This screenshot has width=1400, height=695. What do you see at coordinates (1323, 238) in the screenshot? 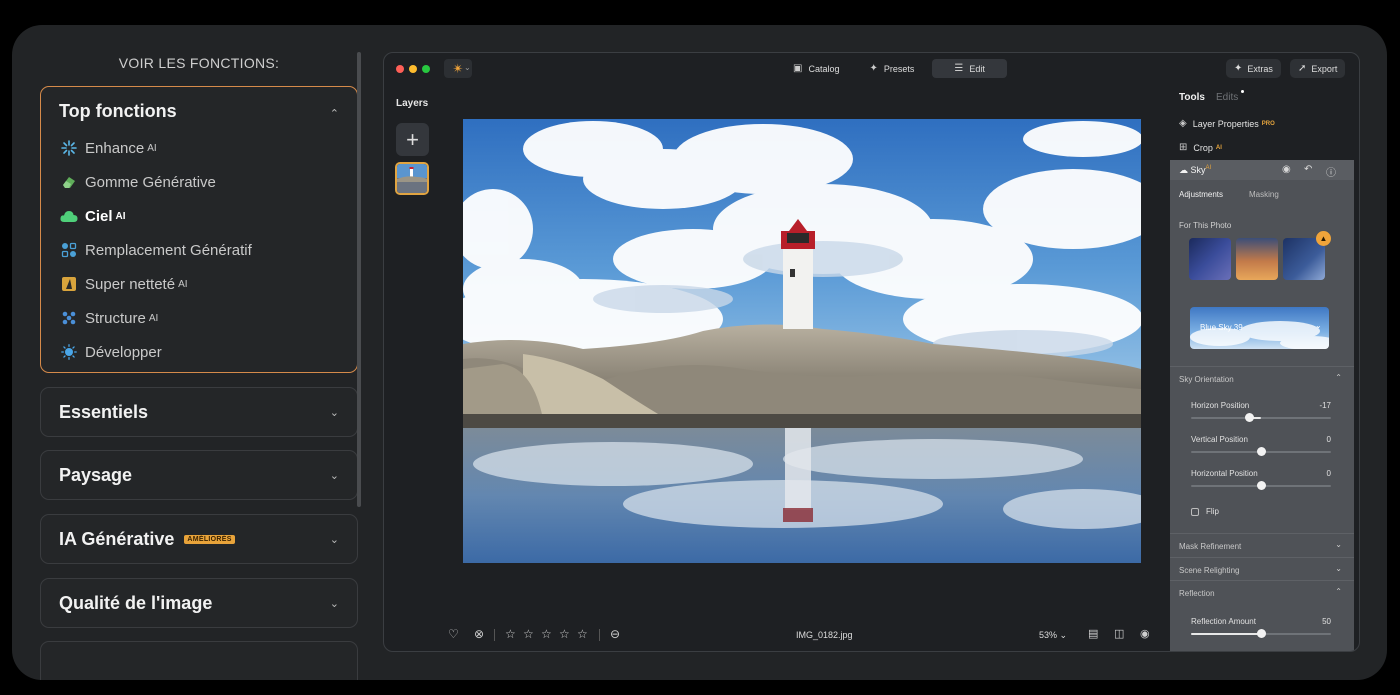
I see `cart-icon: ▲` at bounding box center [1323, 238].